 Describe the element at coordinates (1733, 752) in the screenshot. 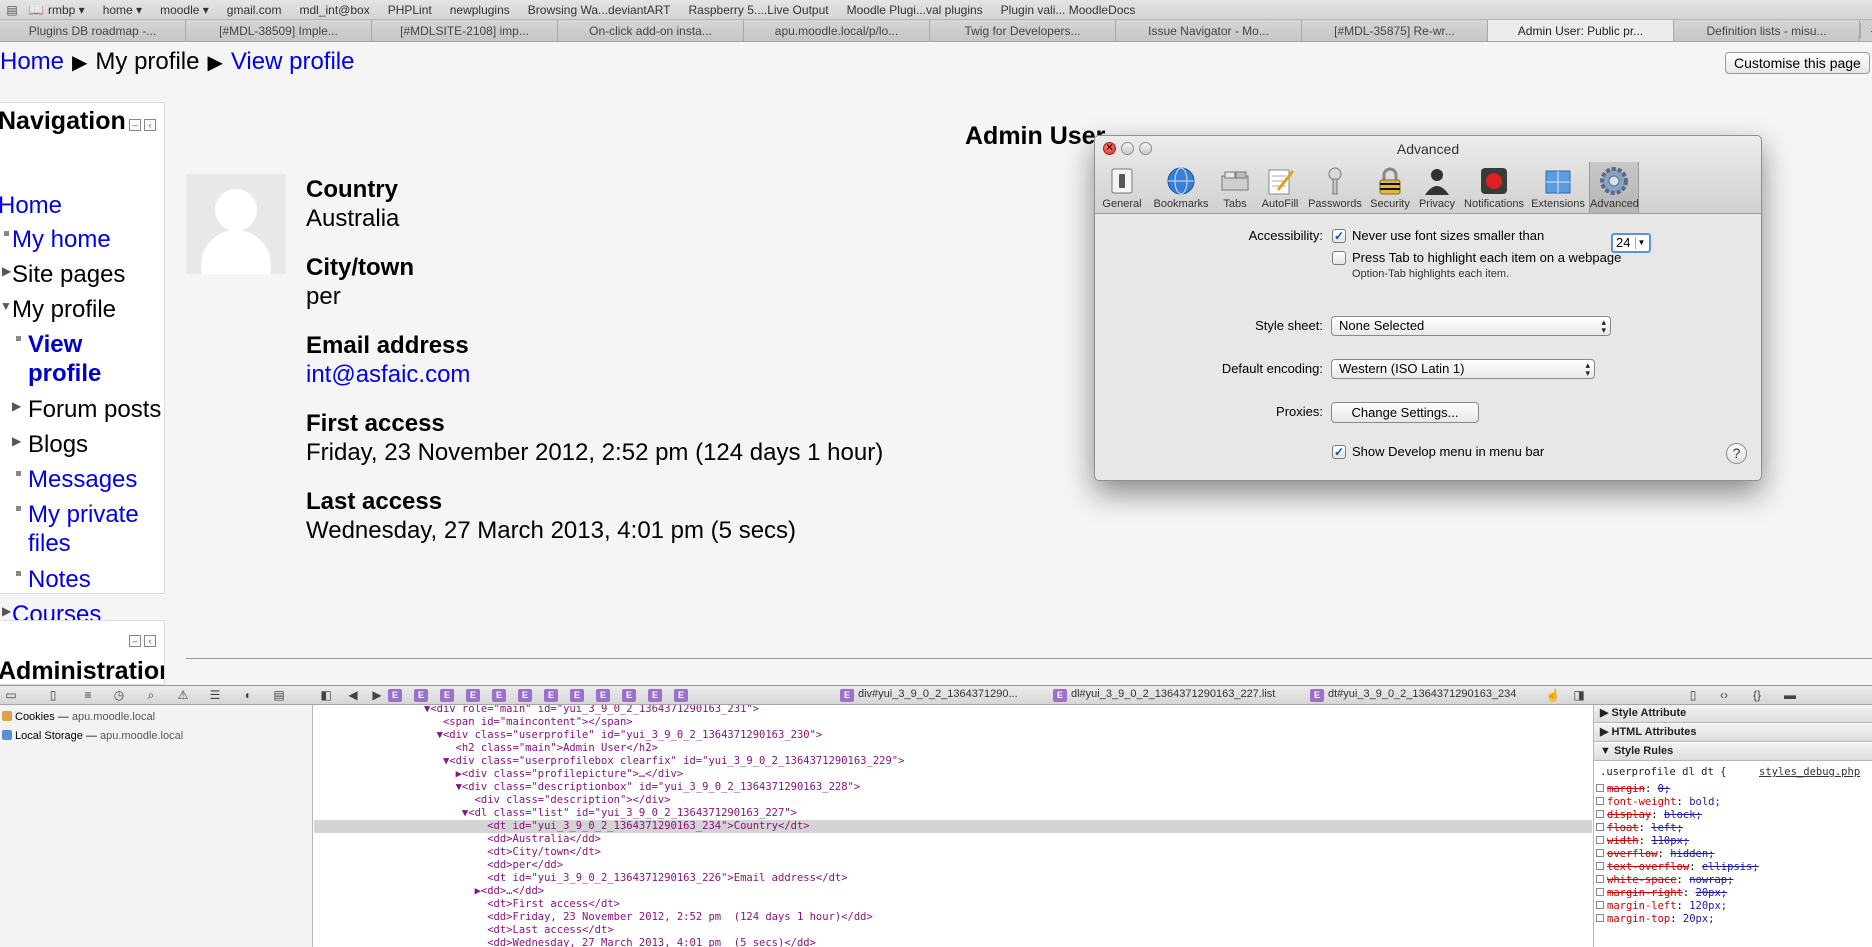

I see `style-rules-section: ▼ Style Rules` at that location.